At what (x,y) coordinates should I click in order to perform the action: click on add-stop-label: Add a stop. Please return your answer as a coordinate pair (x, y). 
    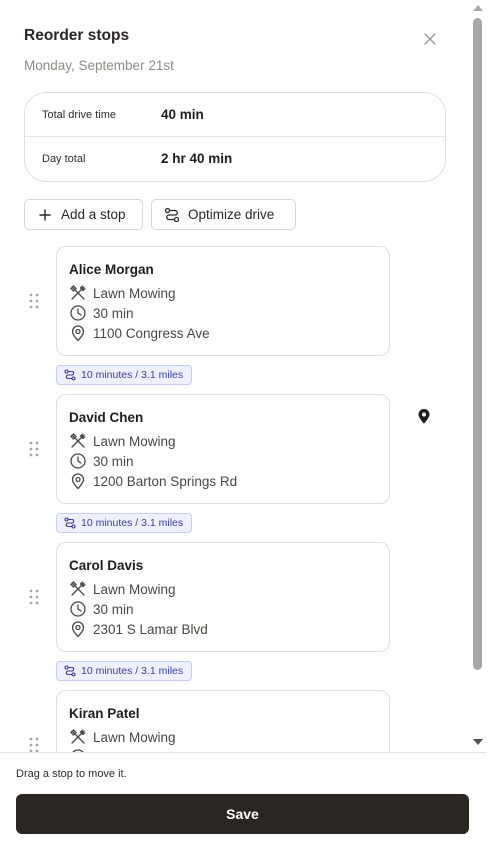
    Looking at the image, I should click on (93, 214).